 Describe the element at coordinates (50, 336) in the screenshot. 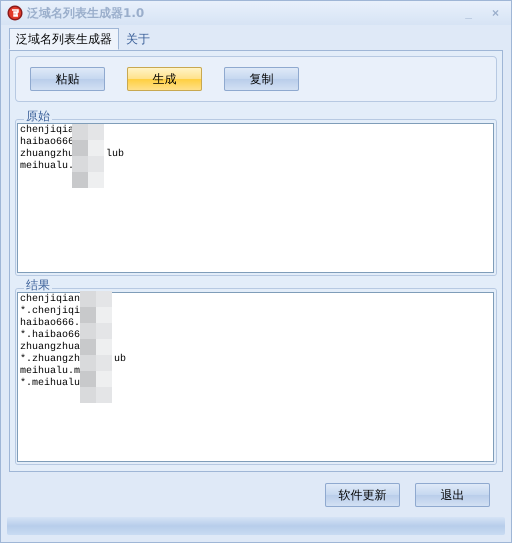

I see `text-line: *.haibao66` at that location.